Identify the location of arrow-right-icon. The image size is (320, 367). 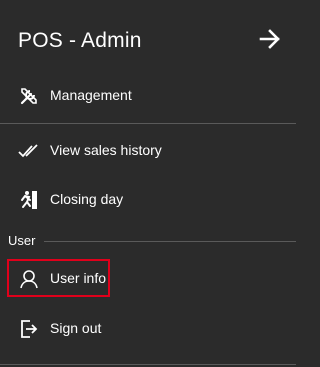
(269, 39).